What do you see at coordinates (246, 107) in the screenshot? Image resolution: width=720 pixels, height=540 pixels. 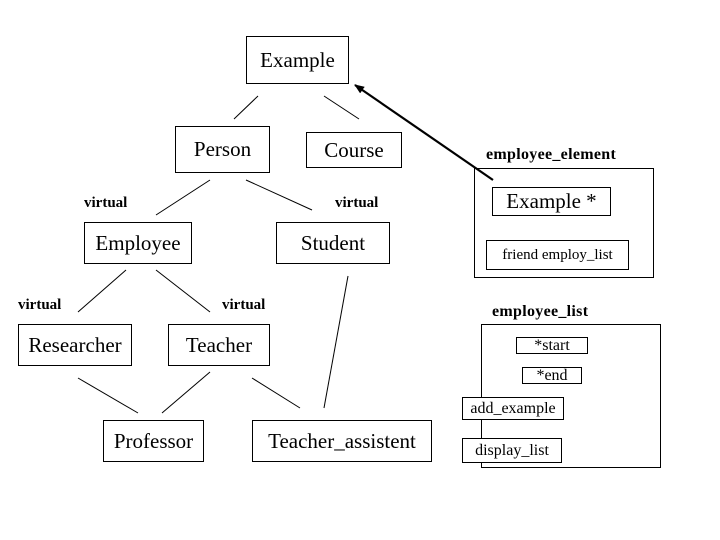 I see `edge-example-person` at bounding box center [246, 107].